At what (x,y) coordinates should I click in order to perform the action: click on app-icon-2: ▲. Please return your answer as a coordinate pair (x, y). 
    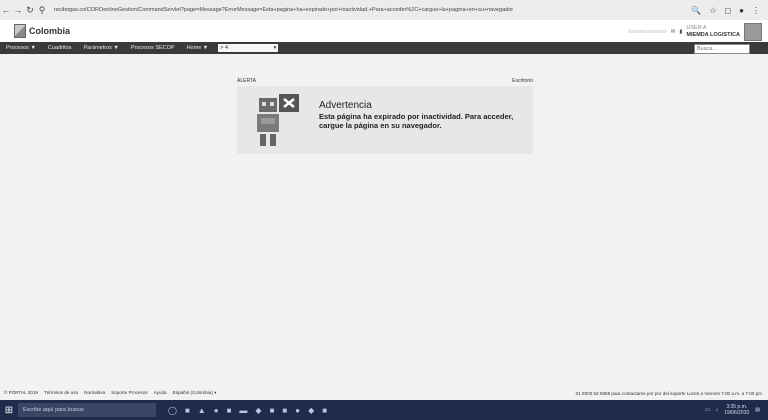
    Looking at the image, I should click on (202, 410).